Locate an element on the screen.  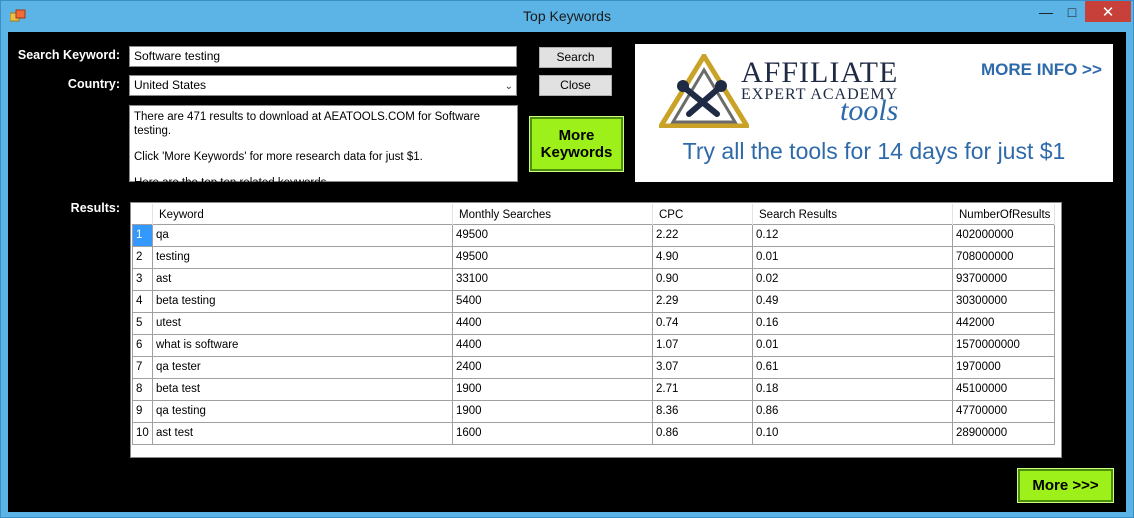
keyword-cell: ast is located at coordinates (302, 279).